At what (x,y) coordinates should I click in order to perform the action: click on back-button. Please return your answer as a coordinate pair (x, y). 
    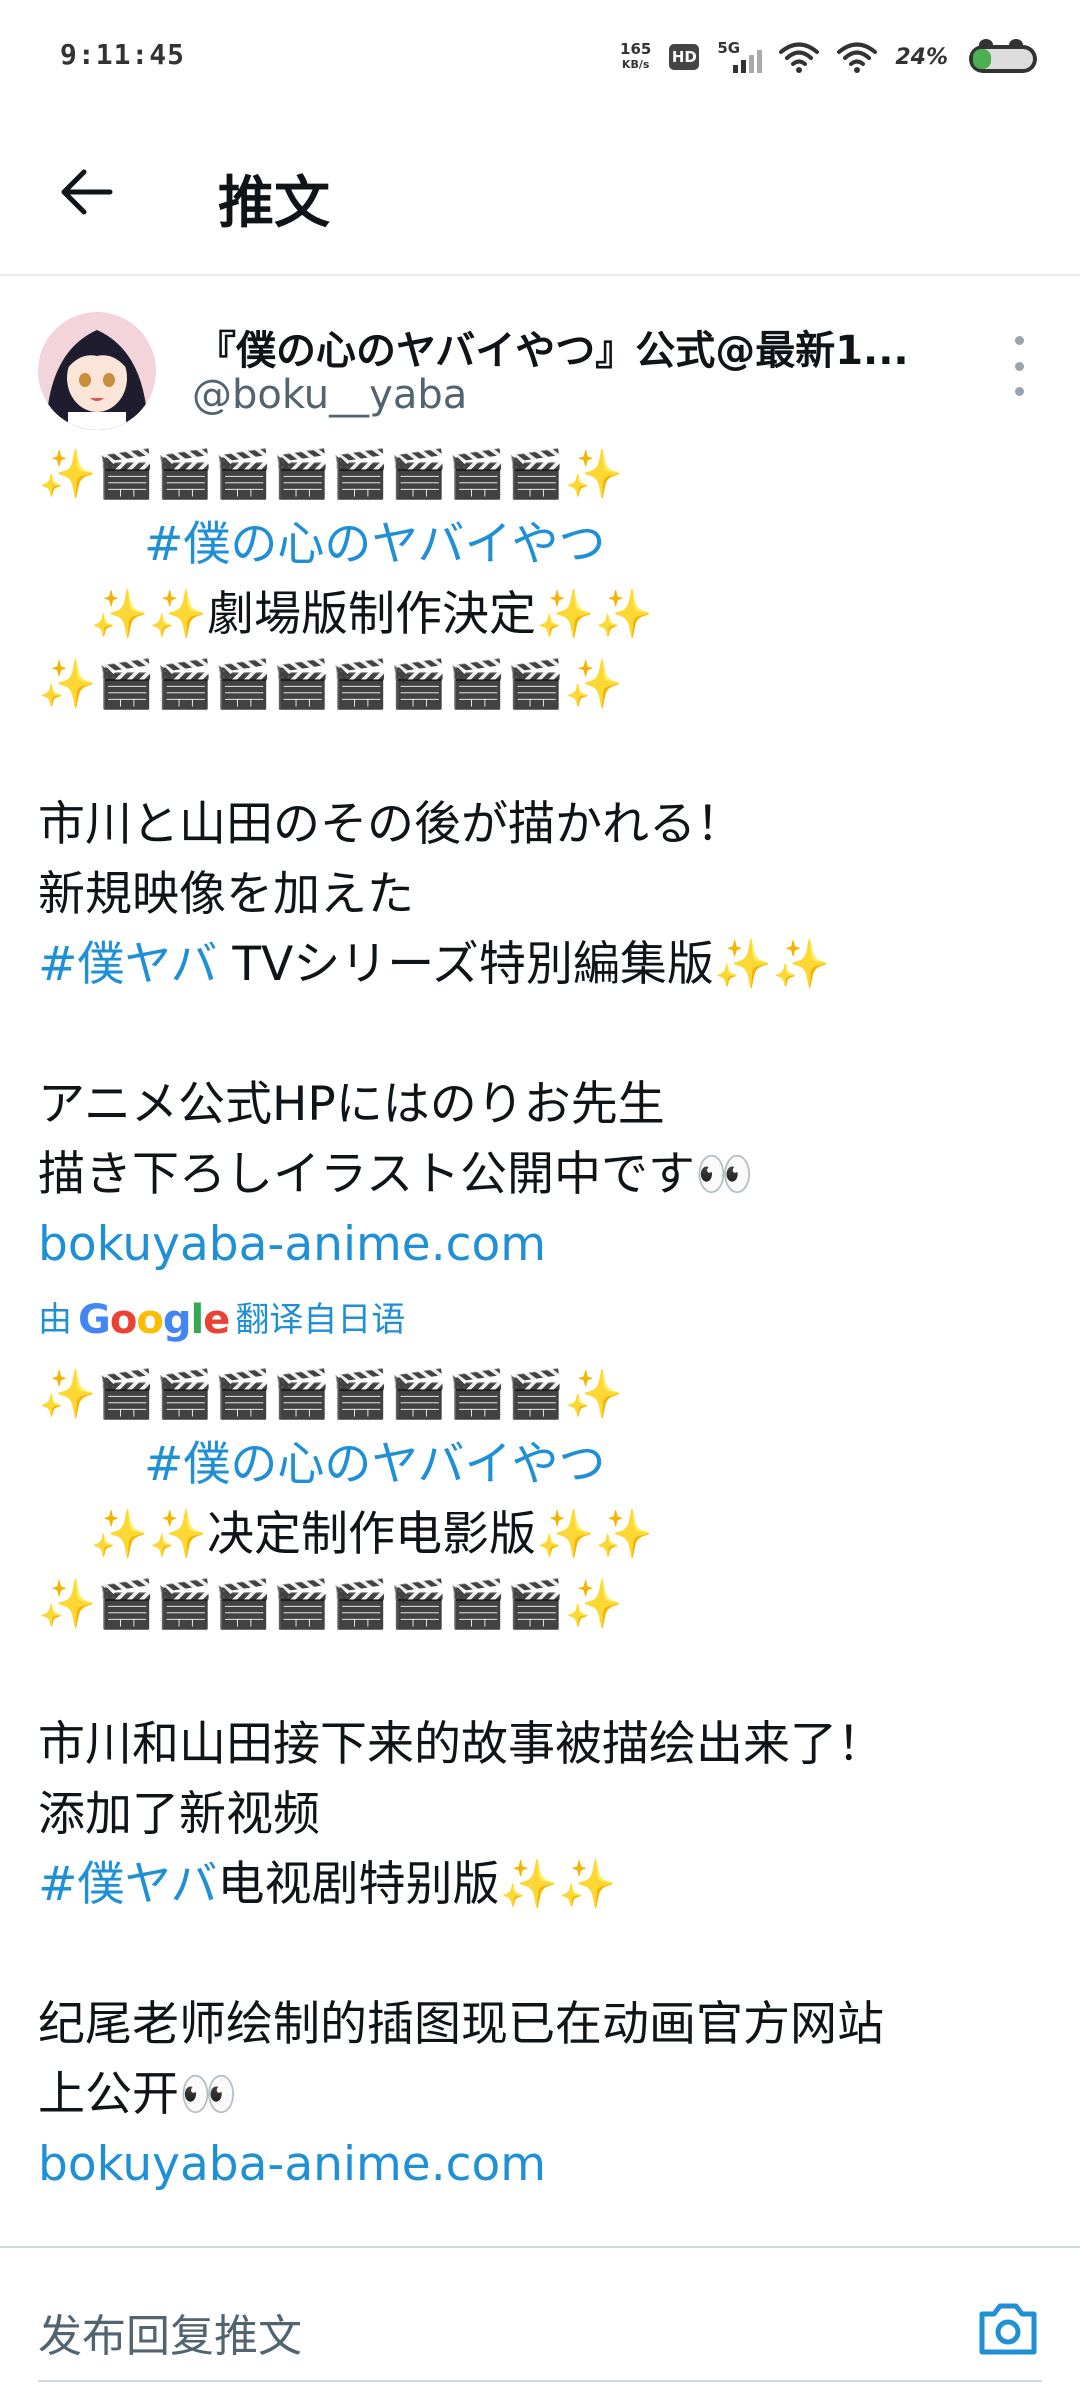
    Looking at the image, I should click on (86, 192).